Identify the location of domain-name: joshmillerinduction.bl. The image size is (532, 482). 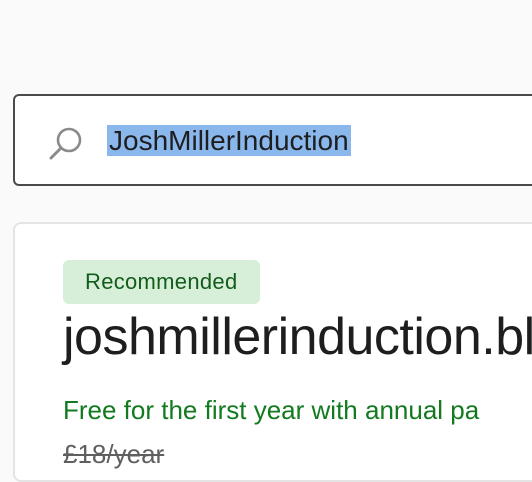
(297, 337).